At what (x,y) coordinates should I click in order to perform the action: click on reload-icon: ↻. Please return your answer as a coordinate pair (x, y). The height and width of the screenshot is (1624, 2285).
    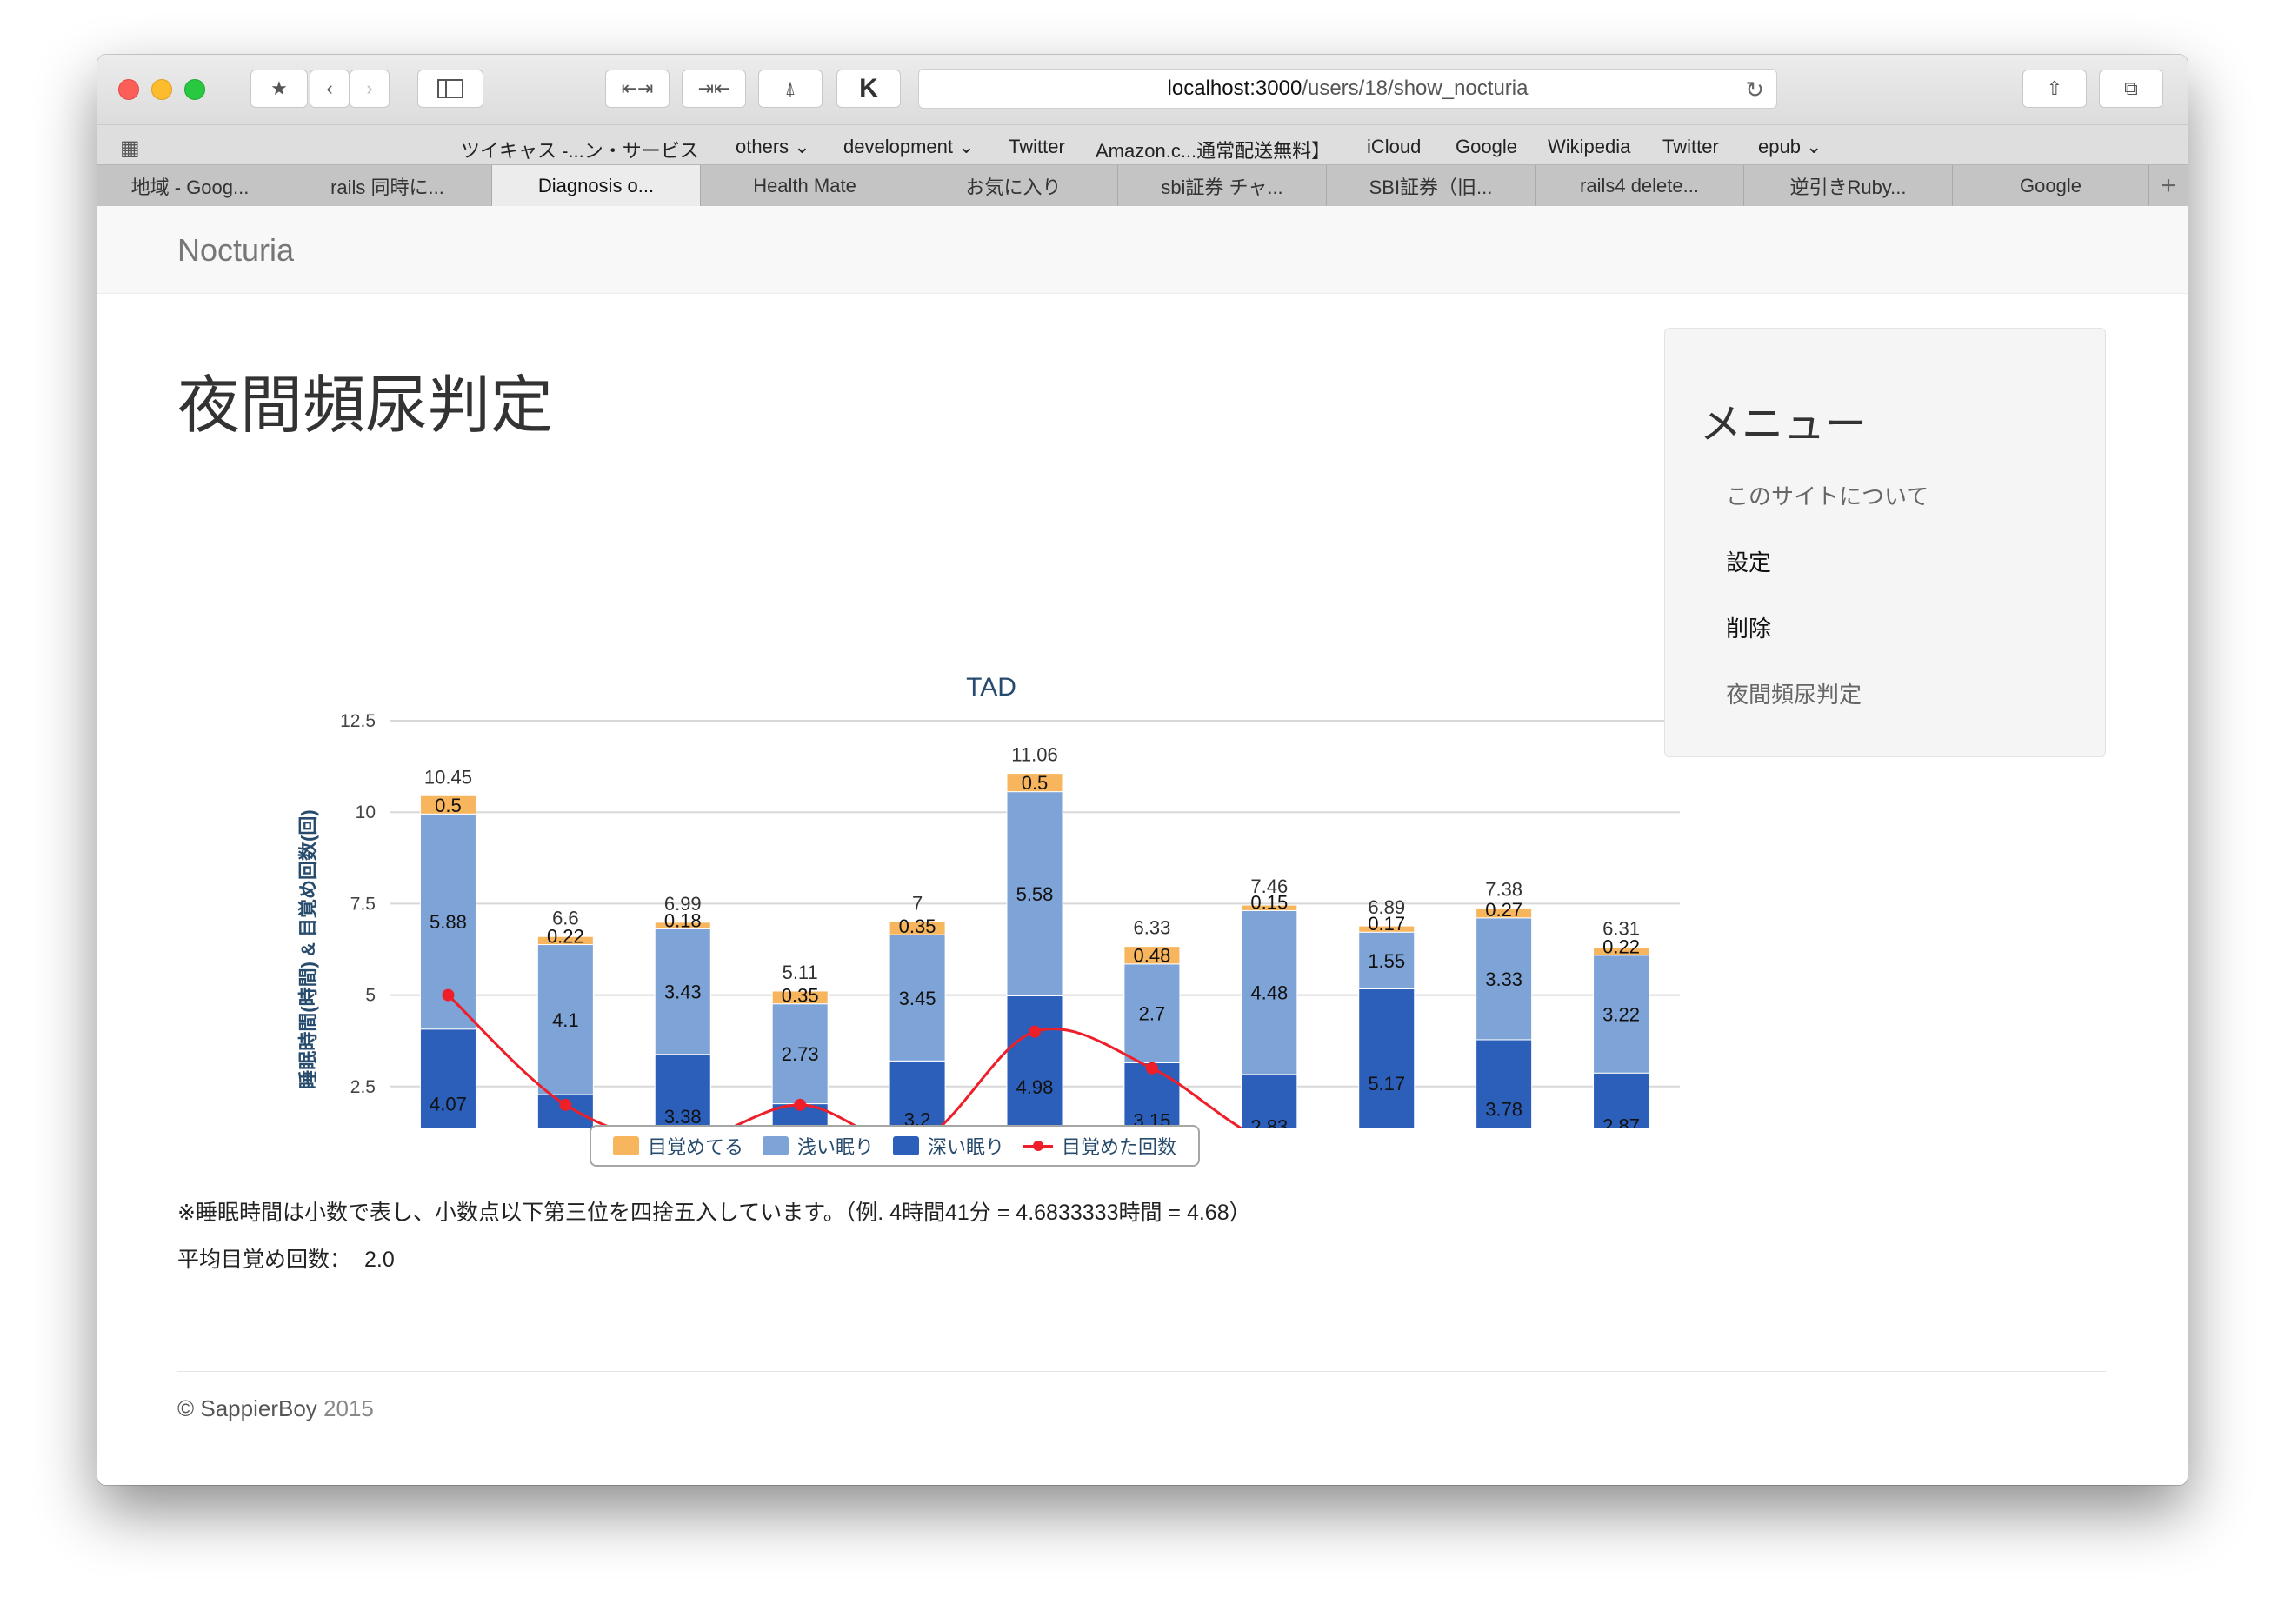
    Looking at the image, I should click on (1755, 90).